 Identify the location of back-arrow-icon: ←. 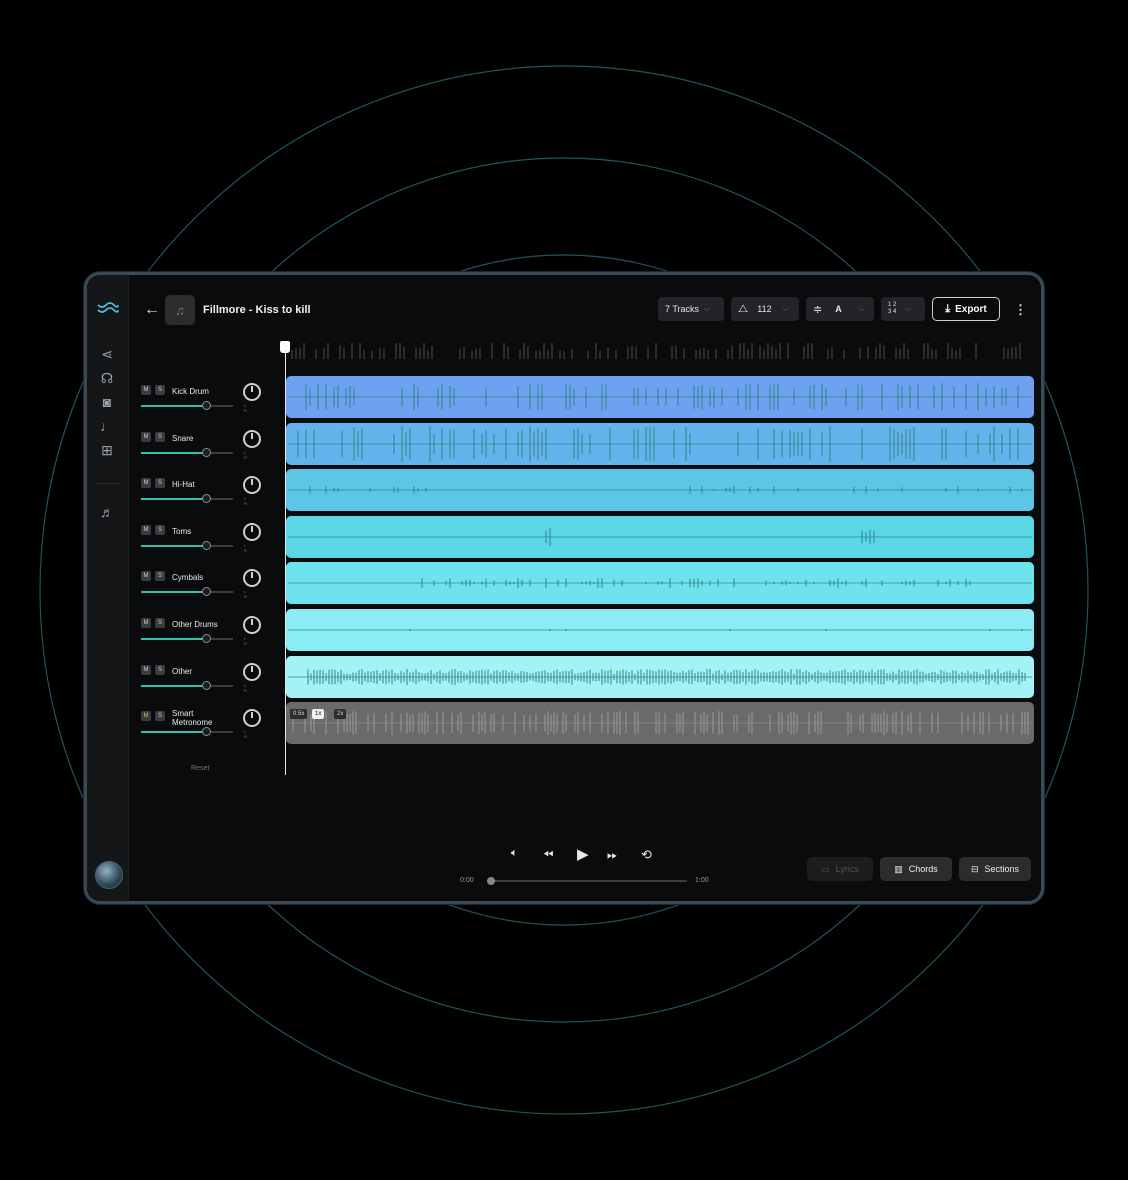
(152, 310).